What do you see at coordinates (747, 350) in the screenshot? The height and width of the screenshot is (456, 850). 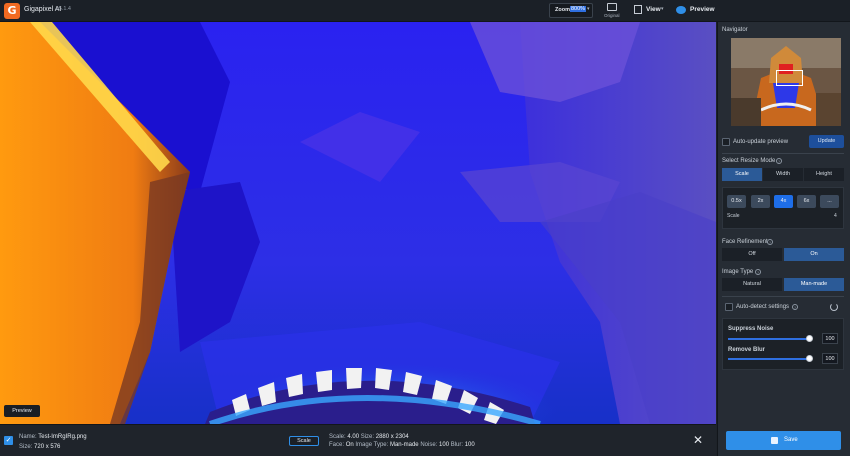 I see `remove-blur-label: Remove Blur` at bounding box center [747, 350].